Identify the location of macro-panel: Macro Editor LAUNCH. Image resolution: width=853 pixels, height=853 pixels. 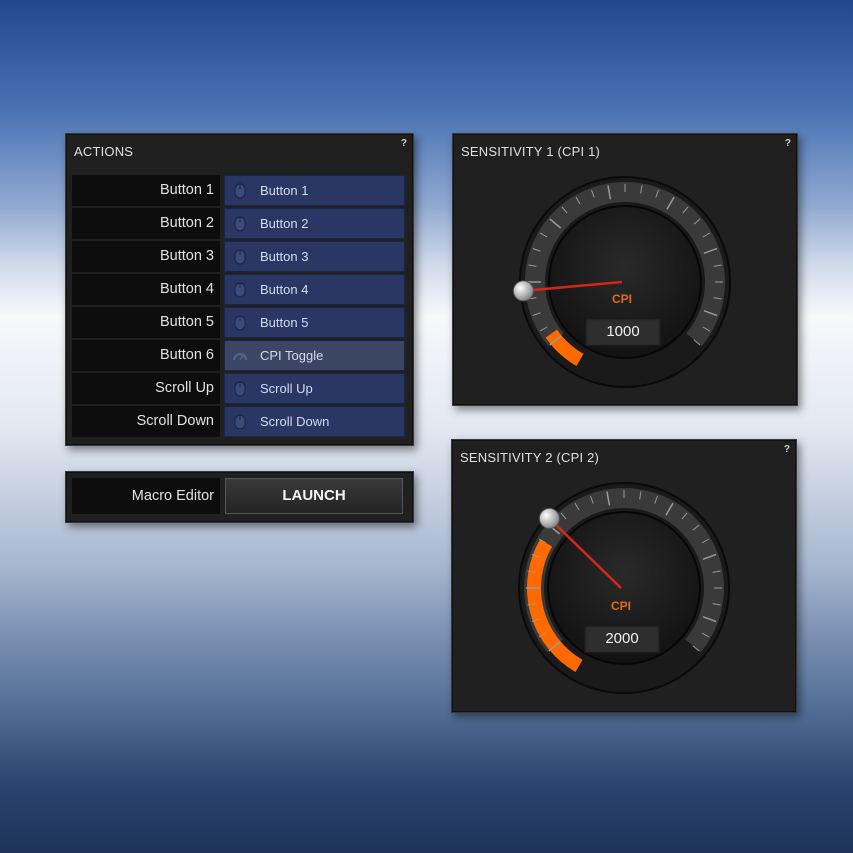
(239, 497).